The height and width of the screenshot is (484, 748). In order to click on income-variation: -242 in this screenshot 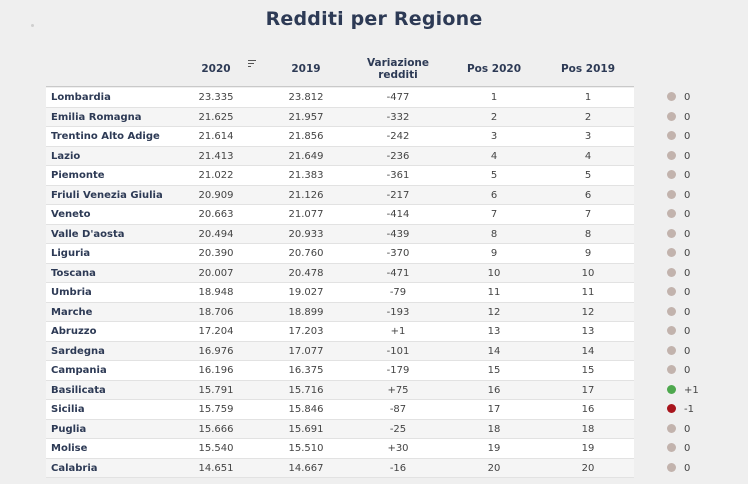, I will do `click(398, 136)`.